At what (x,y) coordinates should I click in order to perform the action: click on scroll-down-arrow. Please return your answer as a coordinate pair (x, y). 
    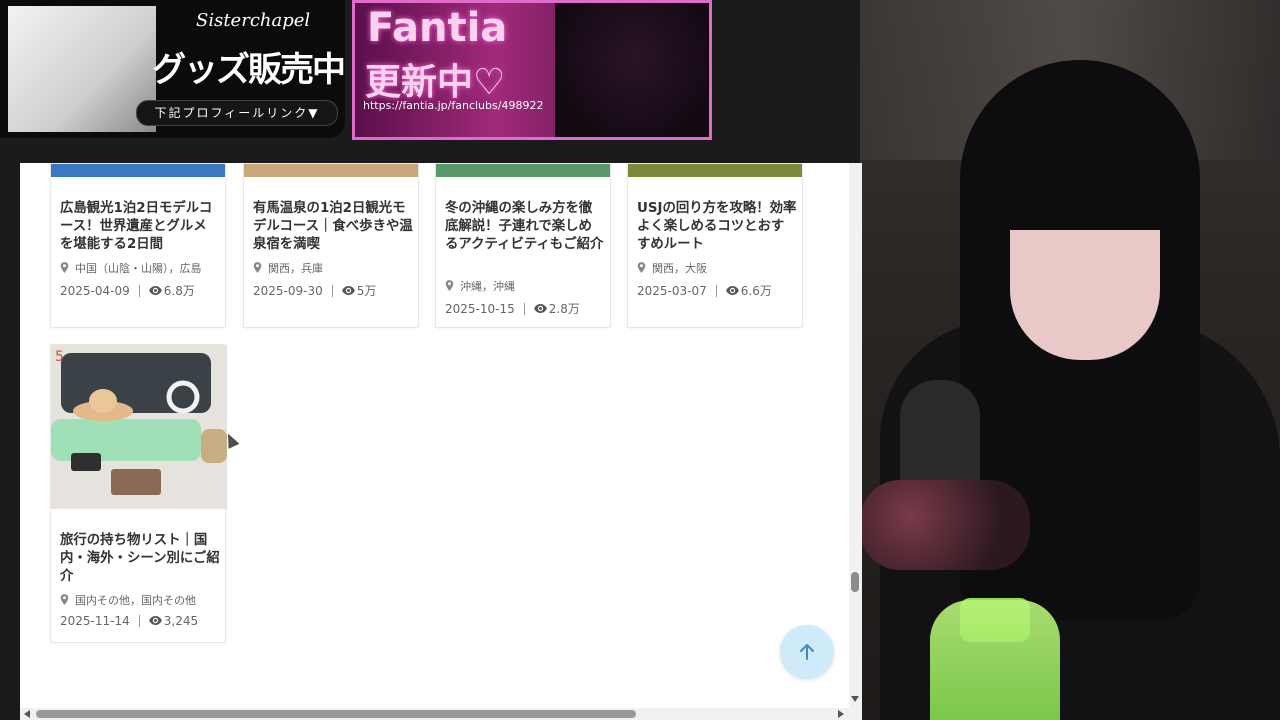
    Looking at the image, I should click on (855, 699).